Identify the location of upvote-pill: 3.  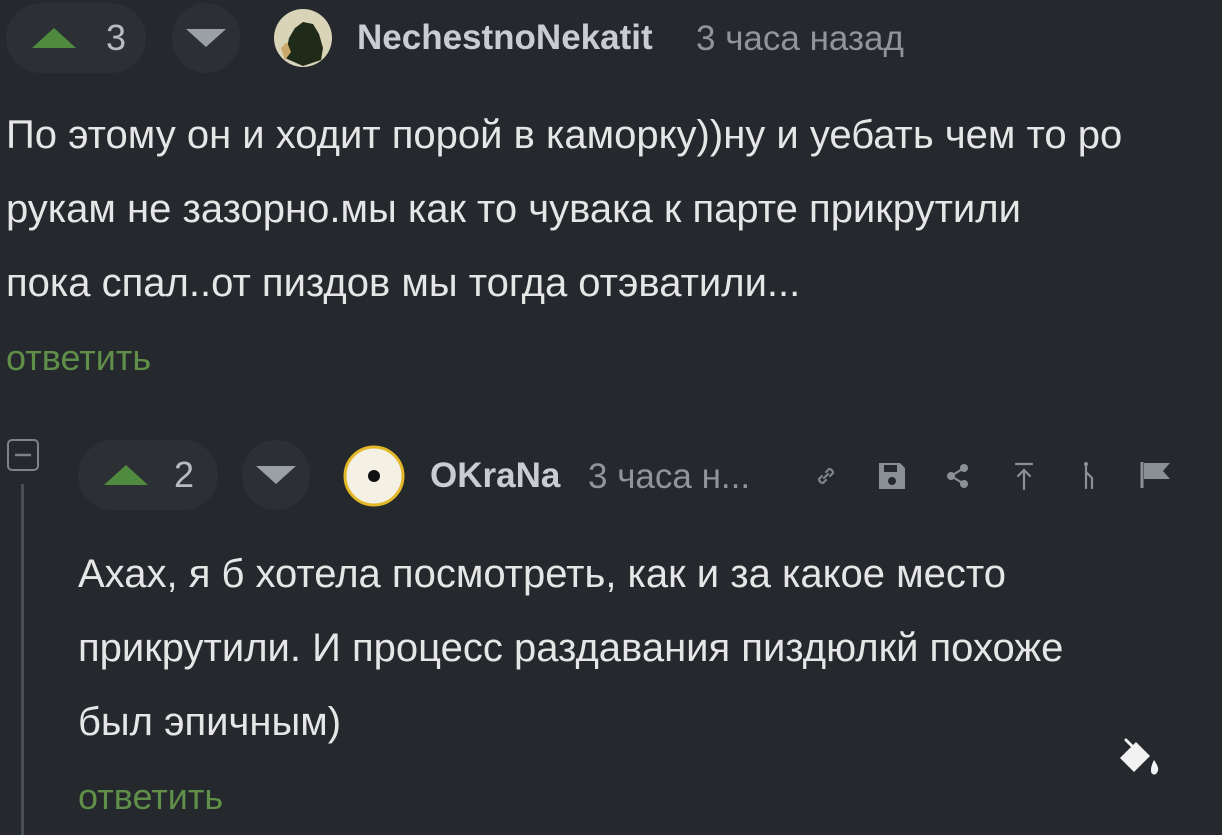
(76, 38).